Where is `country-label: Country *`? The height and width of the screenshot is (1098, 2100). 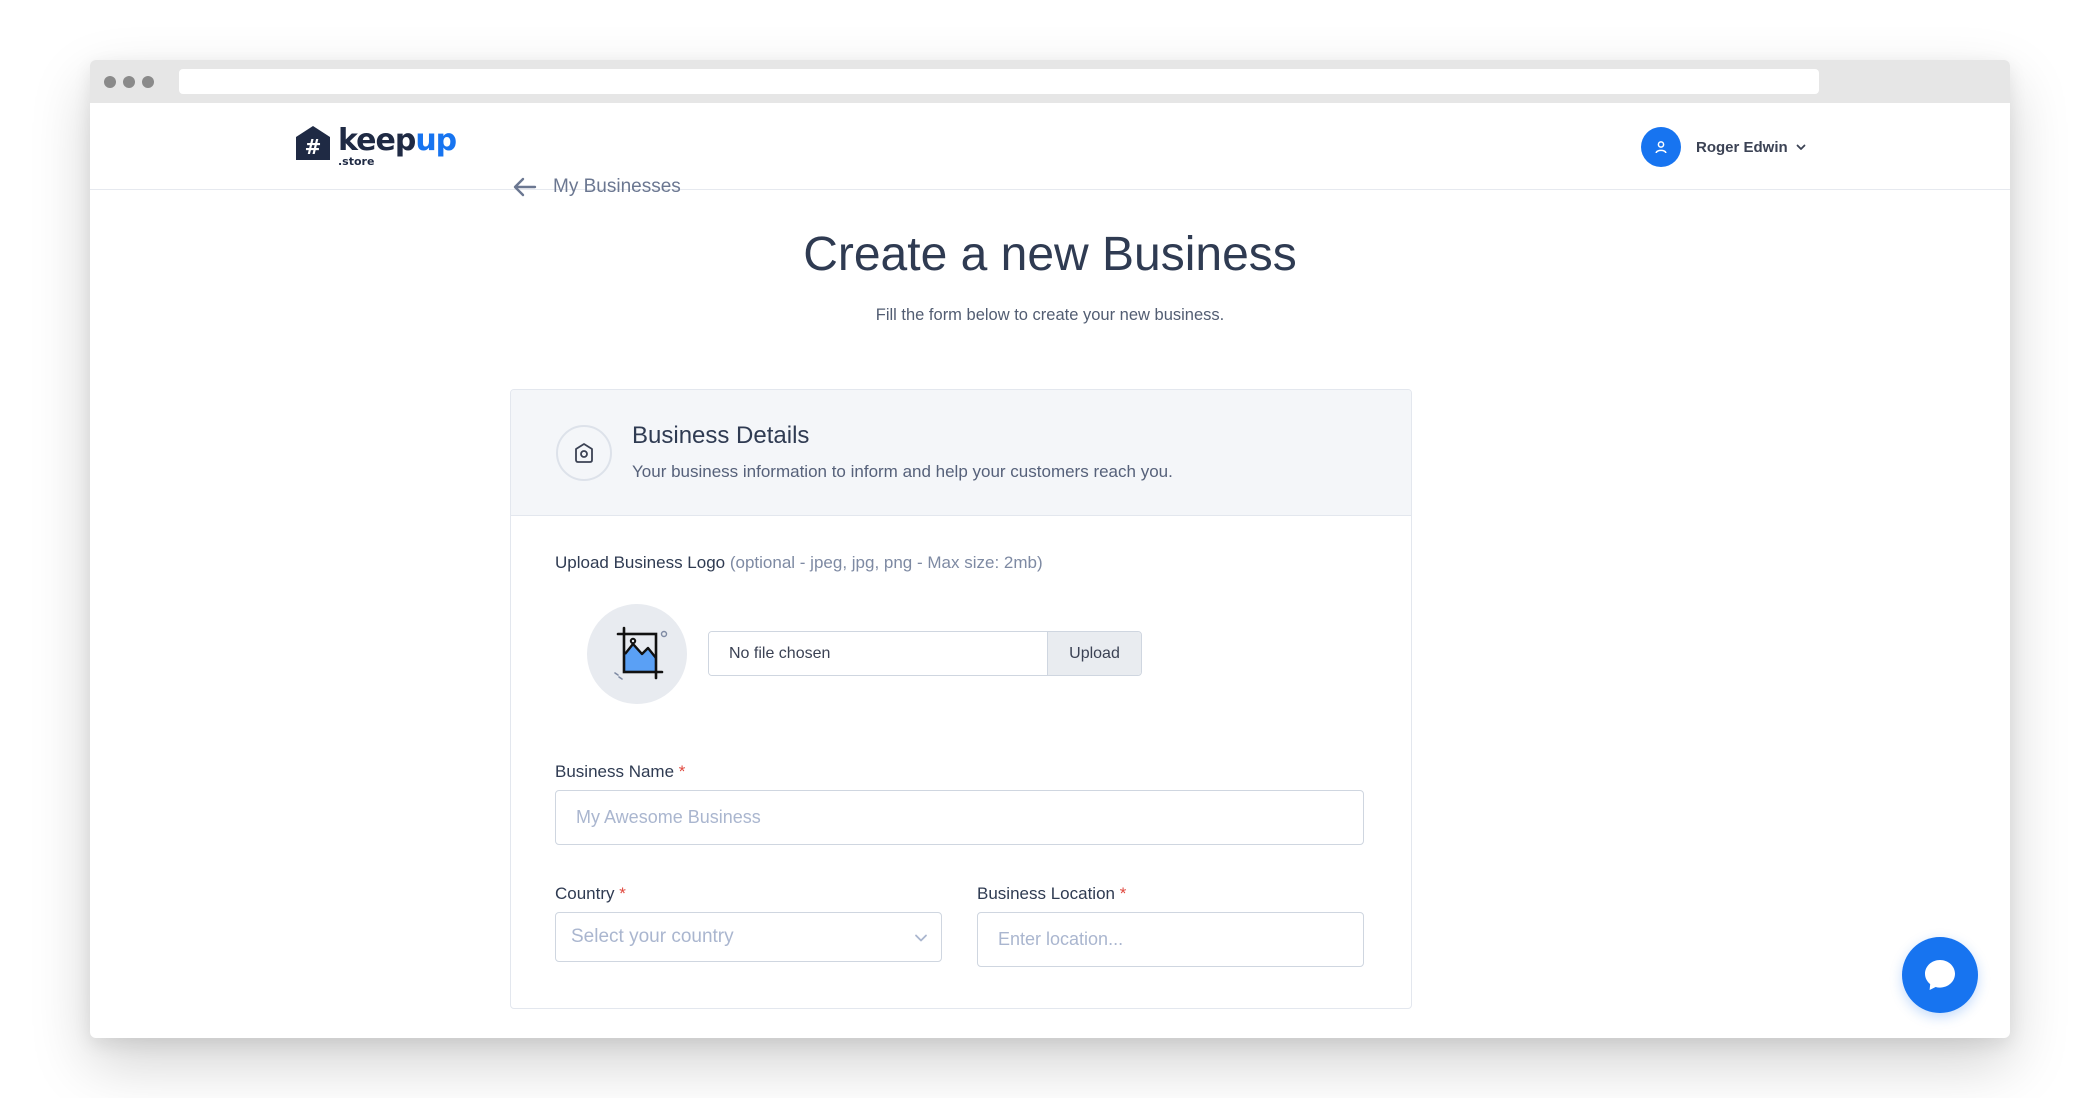
country-label: Country * is located at coordinates (590, 893).